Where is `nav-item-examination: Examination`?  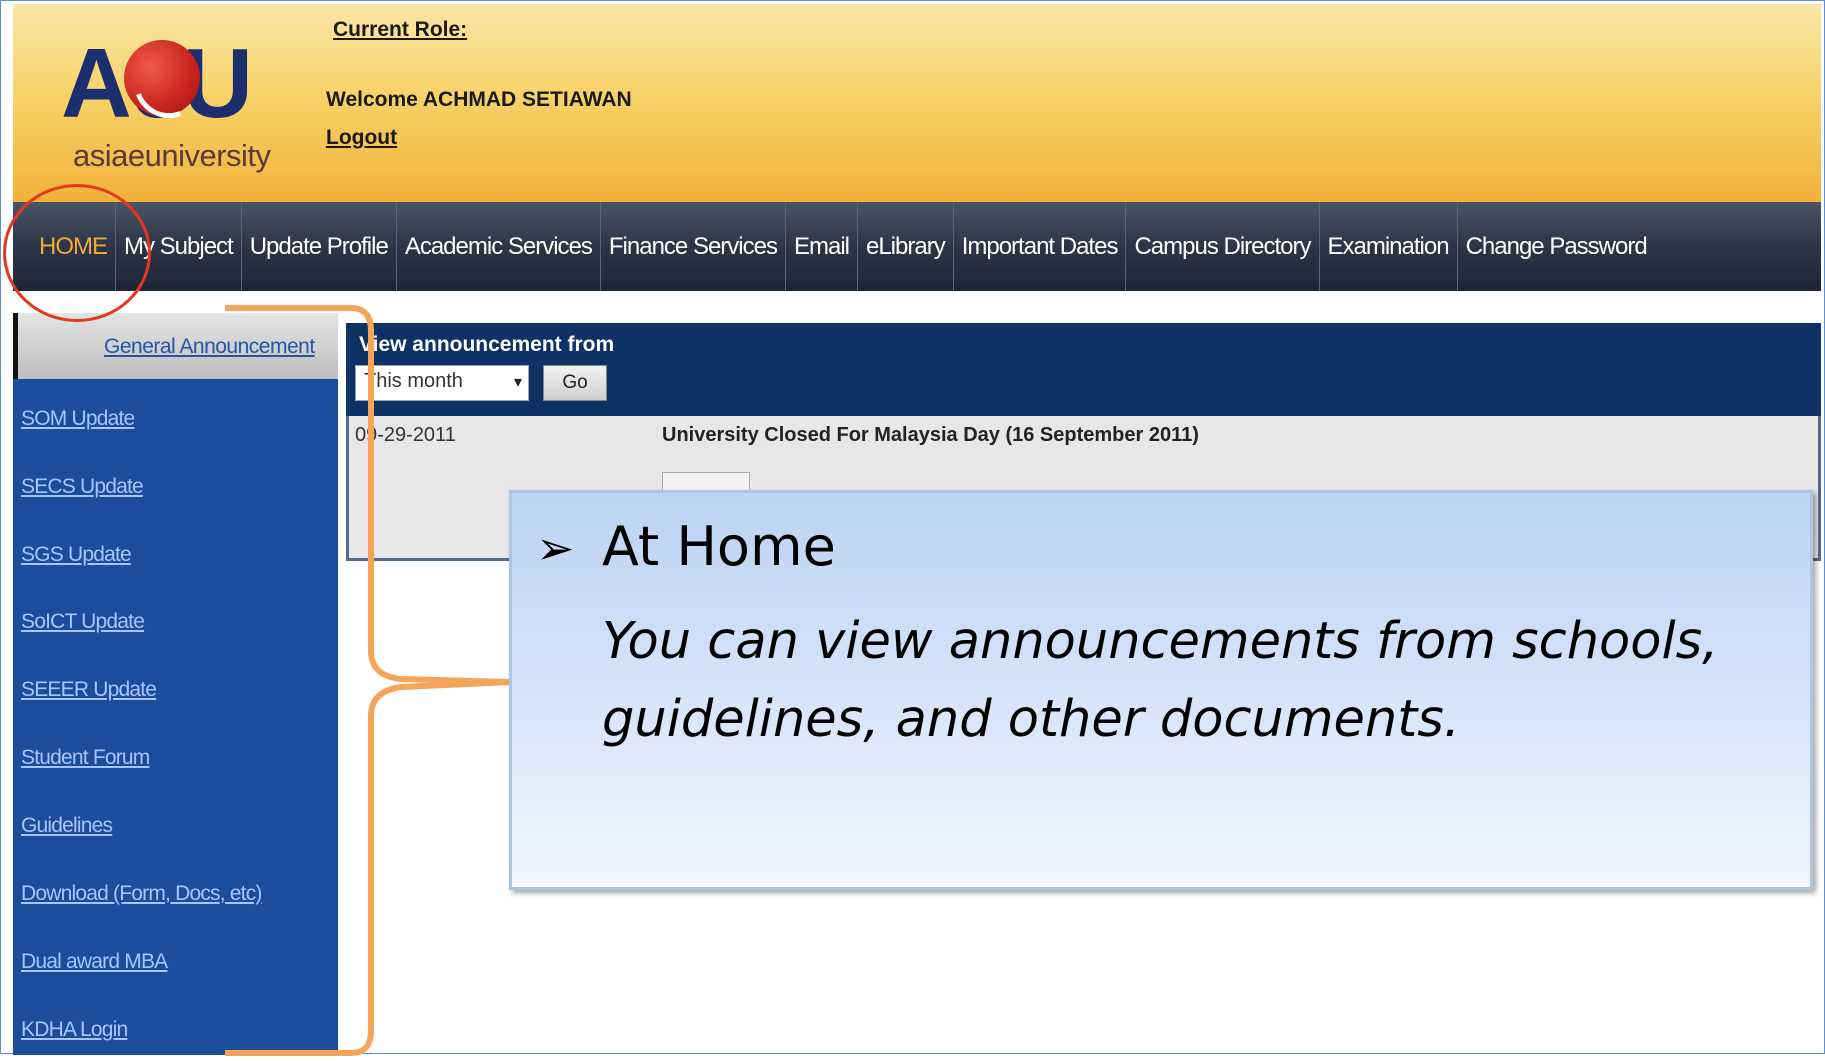 nav-item-examination: Examination is located at coordinates (1389, 246).